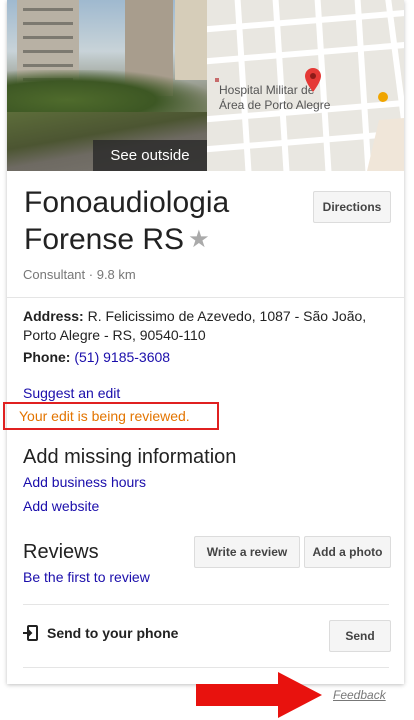 This screenshot has width=414, height=720. What do you see at coordinates (347, 552) in the screenshot?
I see `add-photo-button: Add a photo` at bounding box center [347, 552].